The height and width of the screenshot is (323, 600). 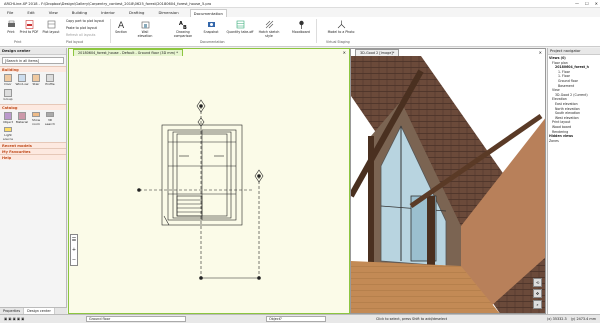 I want to click on material-icon, so click(x=22, y=115).